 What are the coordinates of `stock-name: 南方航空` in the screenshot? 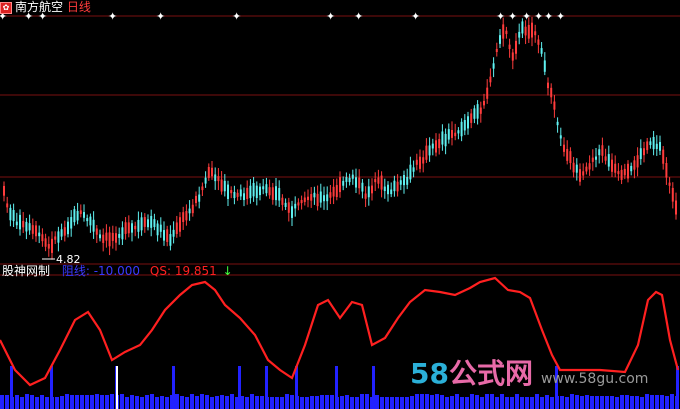 It's located at (39, 7).